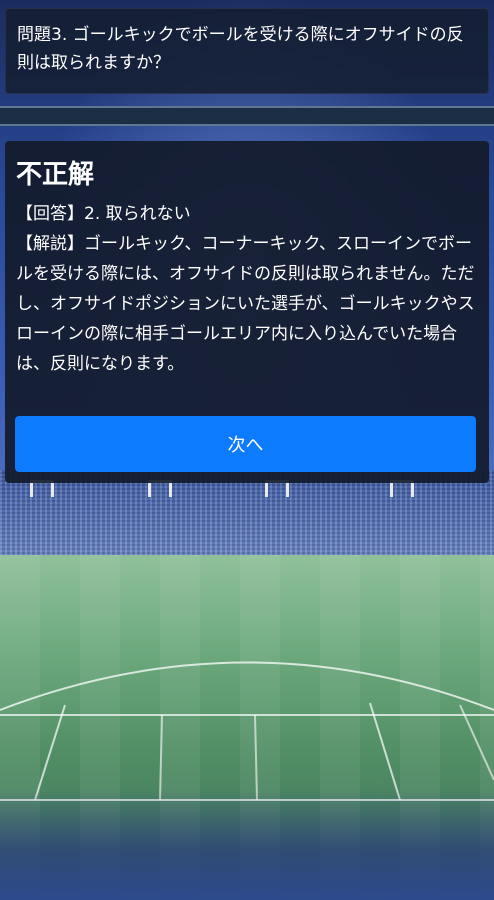  Describe the element at coordinates (245, 444) in the screenshot. I see `next-button: 次へ` at that location.